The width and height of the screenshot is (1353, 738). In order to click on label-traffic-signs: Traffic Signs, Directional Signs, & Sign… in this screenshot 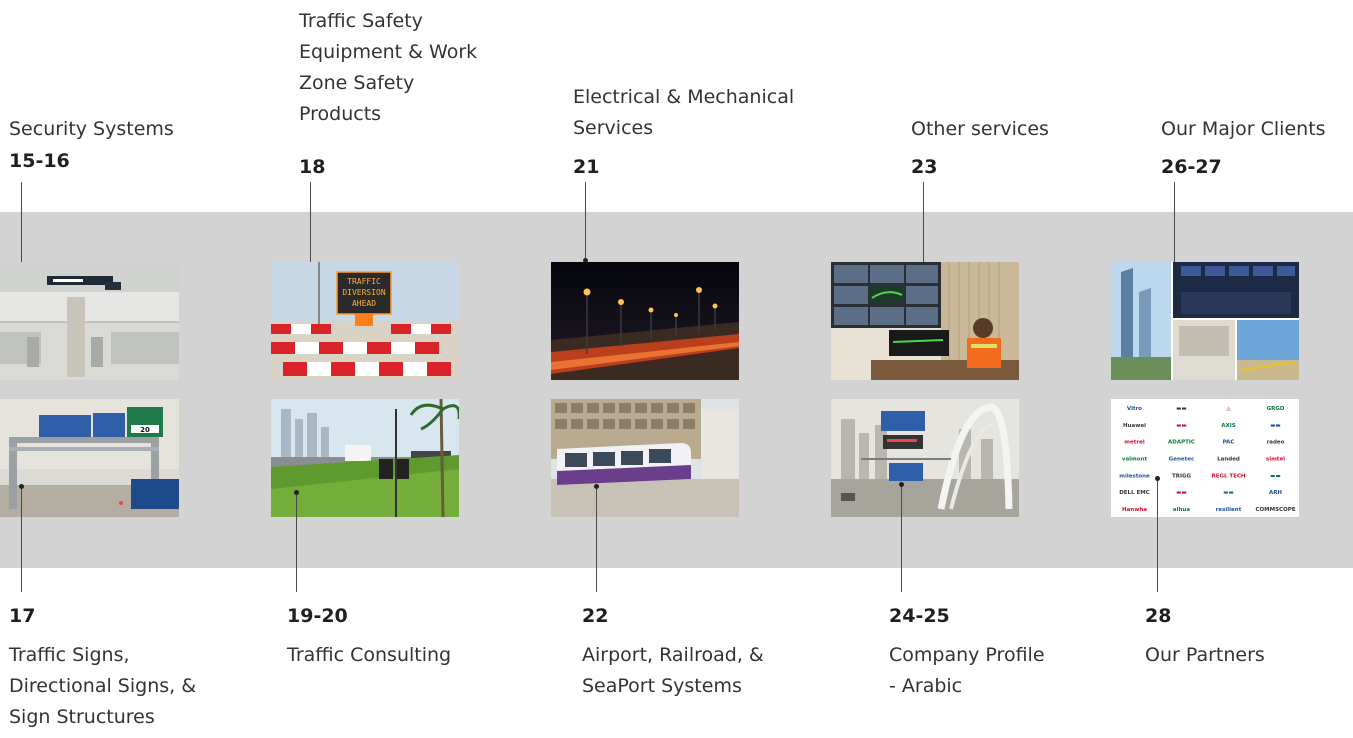, I will do `click(102, 686)`.